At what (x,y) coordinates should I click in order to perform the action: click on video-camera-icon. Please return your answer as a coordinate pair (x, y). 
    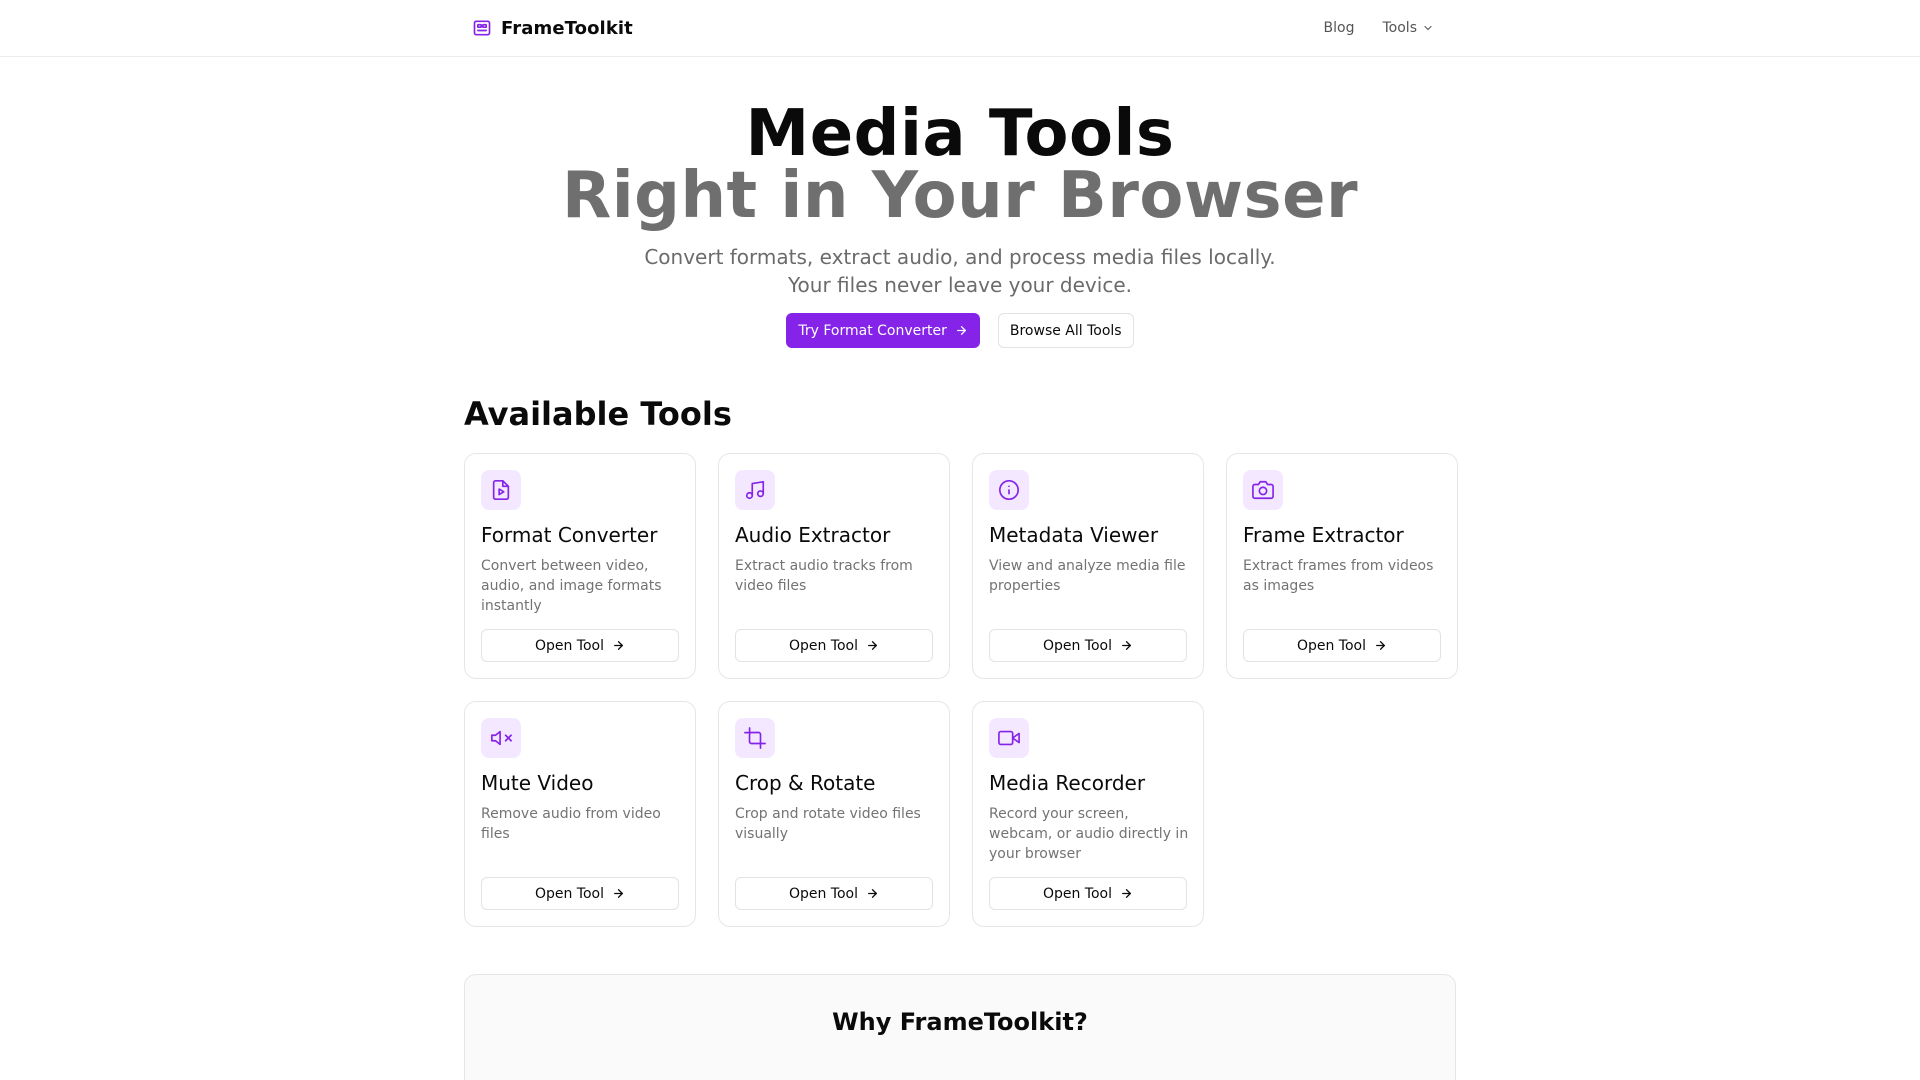
    Looking at the image, I should click on (1009, 738).